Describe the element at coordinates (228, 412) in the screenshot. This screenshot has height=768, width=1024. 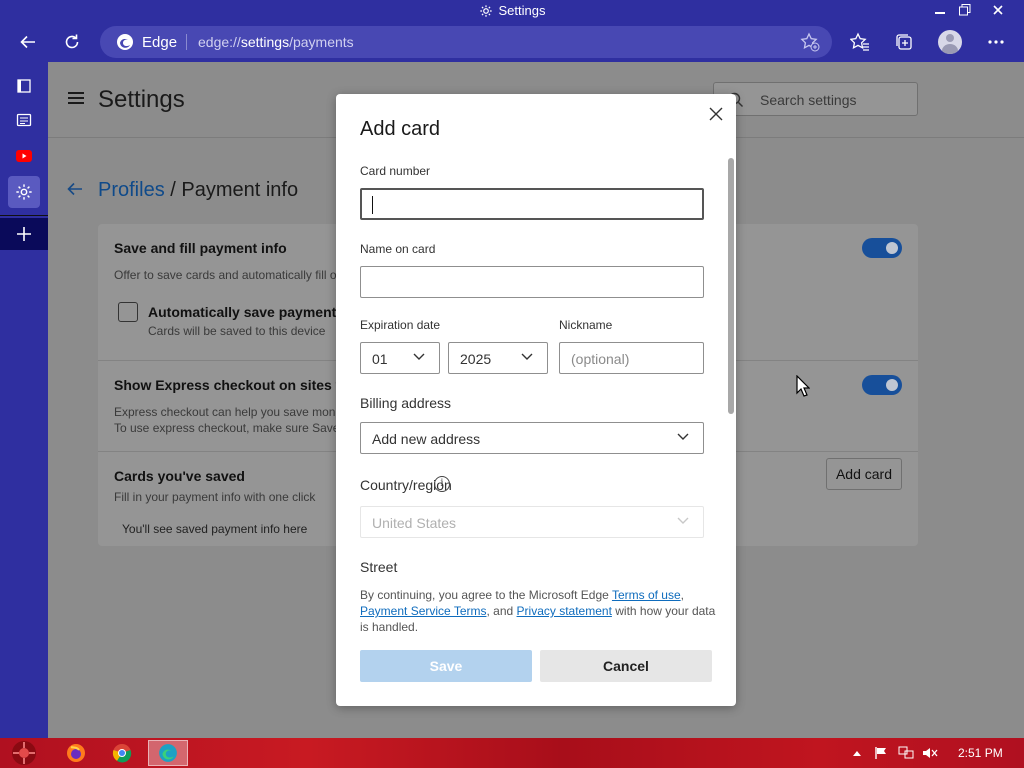
I see `express-desc-1: Express checkout can help you save mone` at that location.